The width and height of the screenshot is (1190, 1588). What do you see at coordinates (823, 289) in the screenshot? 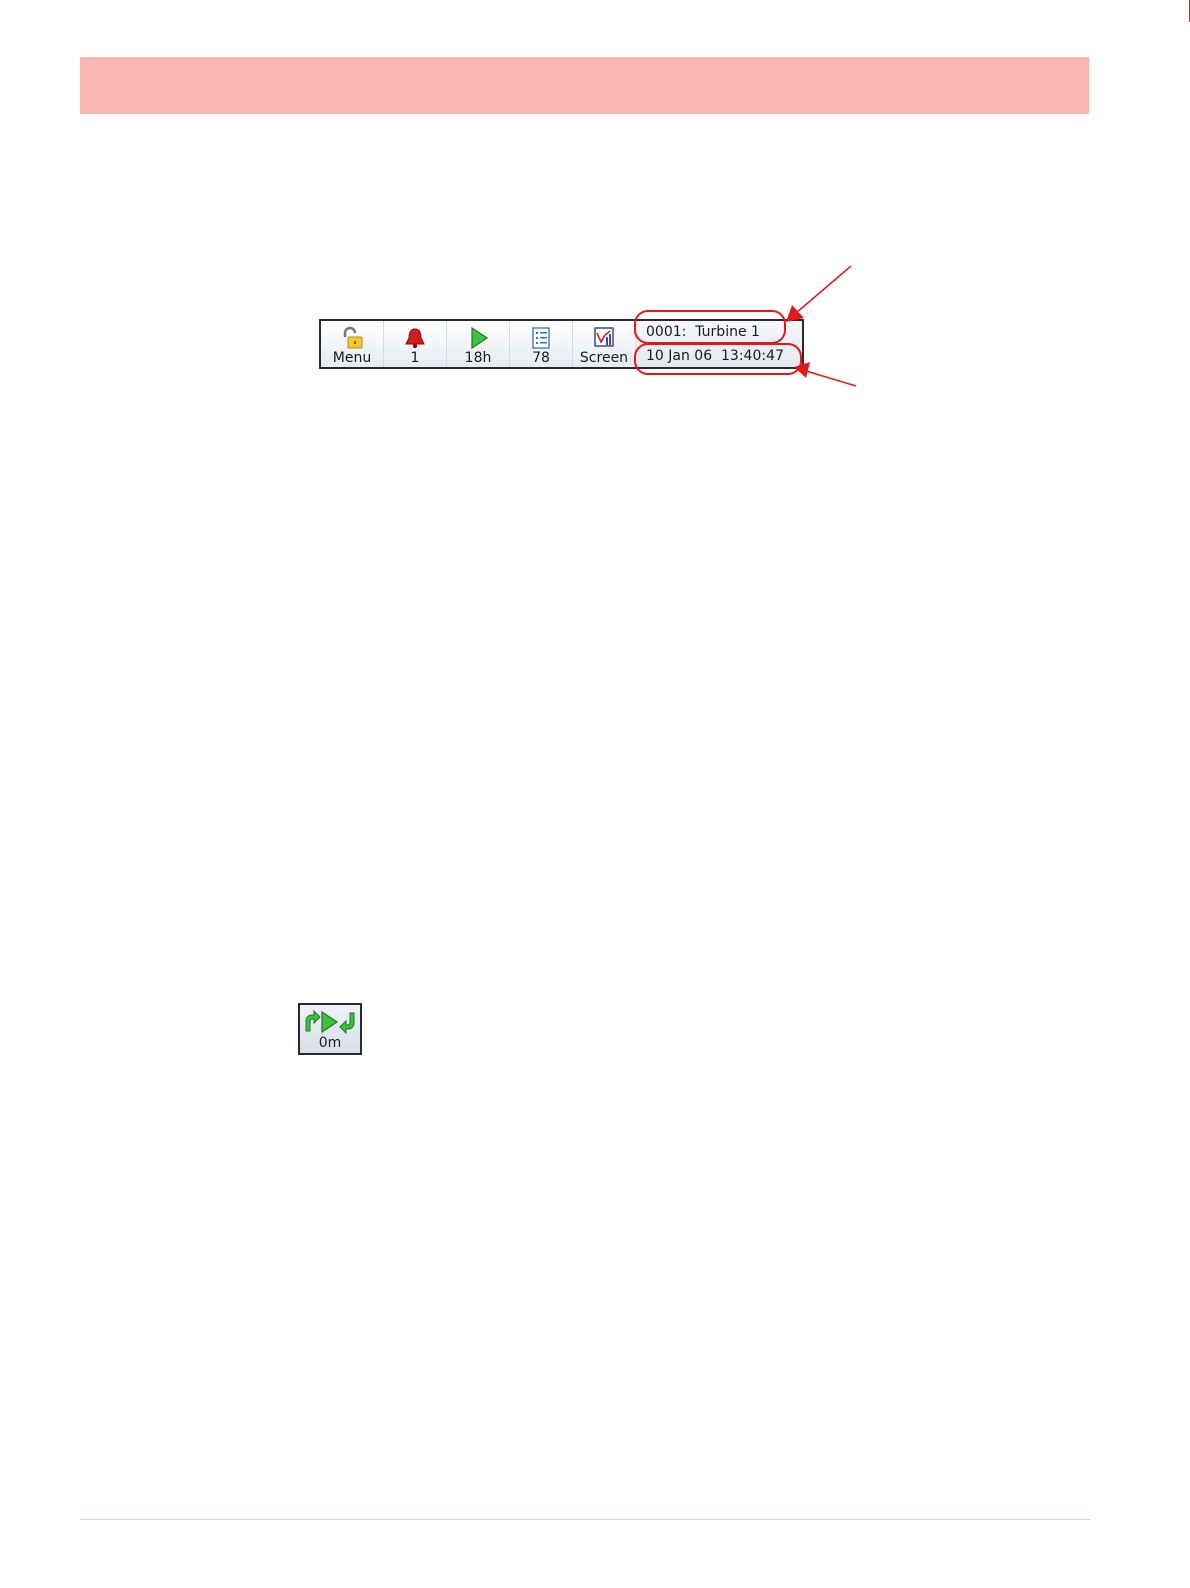
I see `arrow-line-top` at bounding box center [823, 289].